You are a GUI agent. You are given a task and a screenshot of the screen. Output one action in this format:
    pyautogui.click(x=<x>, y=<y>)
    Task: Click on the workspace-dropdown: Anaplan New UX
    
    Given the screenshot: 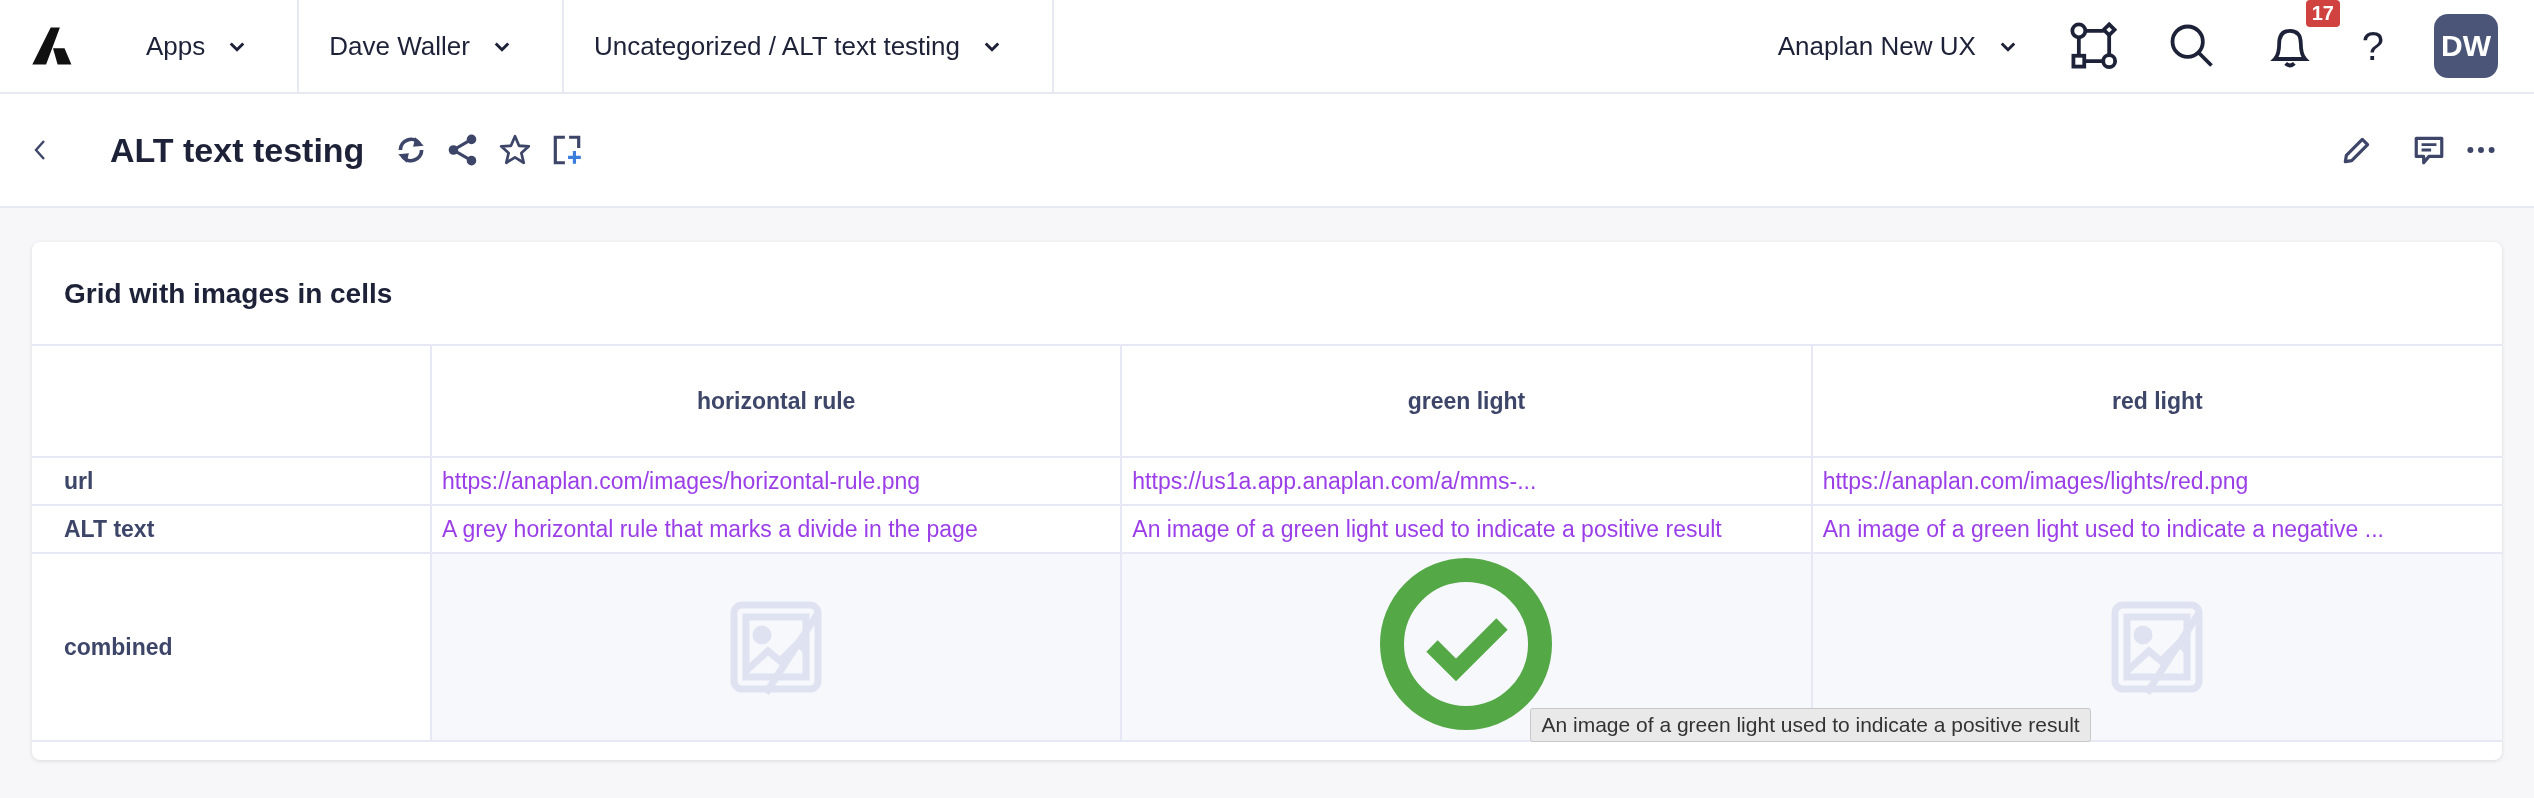 What is the action you would take?
    pyautogui.click(x=1922, y=46)
    